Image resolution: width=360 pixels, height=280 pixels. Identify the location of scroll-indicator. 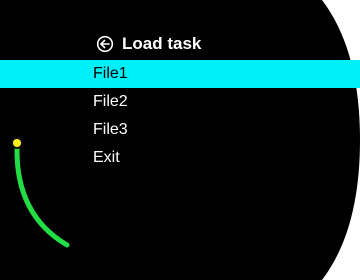
(40, 192).